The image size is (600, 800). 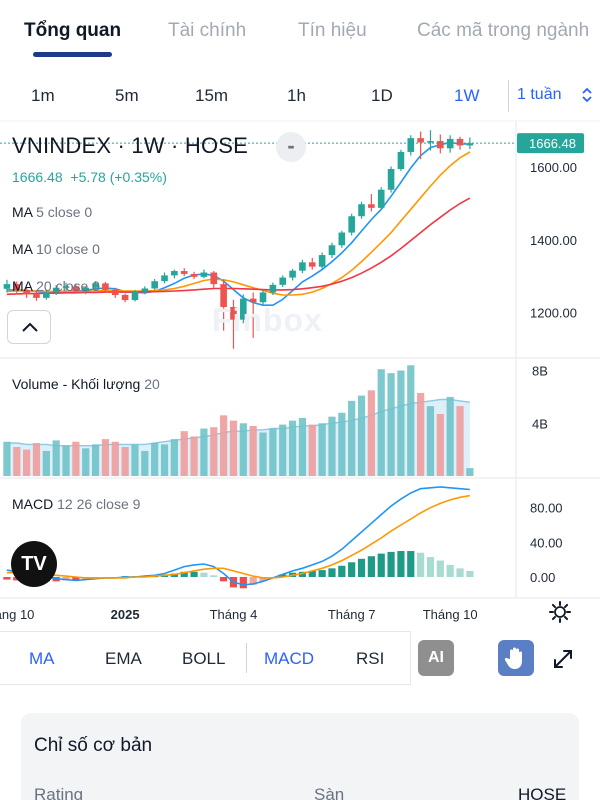 I want to click on indicator-ma: MA, so click(x=42, y=659).